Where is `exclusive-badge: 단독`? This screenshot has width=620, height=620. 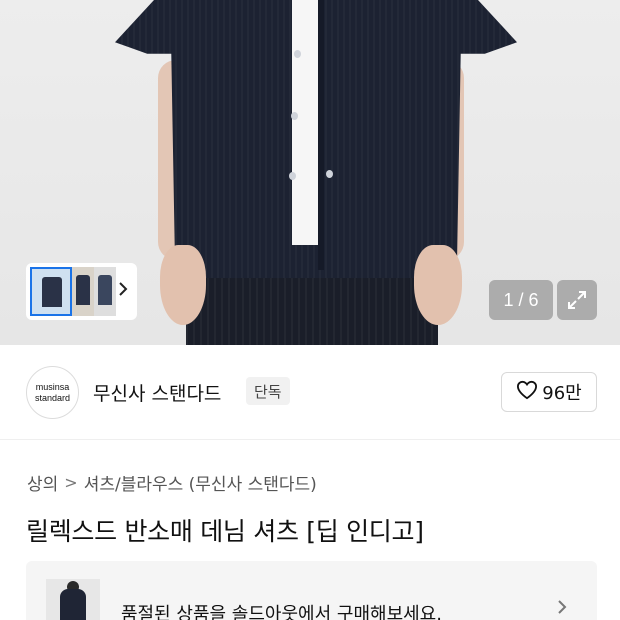 exclusive-badge: 단독 is located at coordinates (268, 391).